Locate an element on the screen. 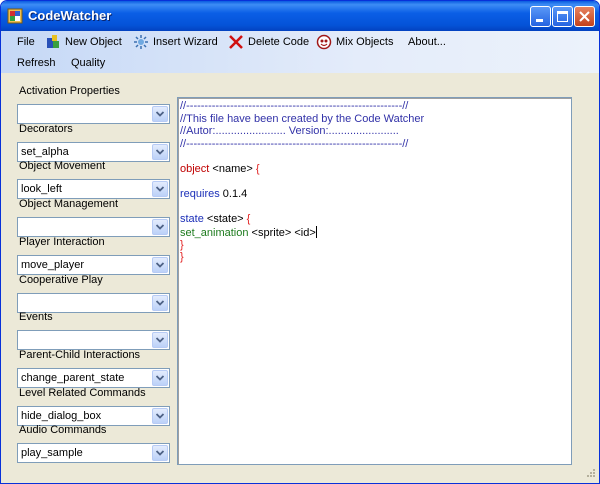 This screenshot has height=484, width=600. level-related-commands-label: Level Related Commands is located at coordinates (82, 393).